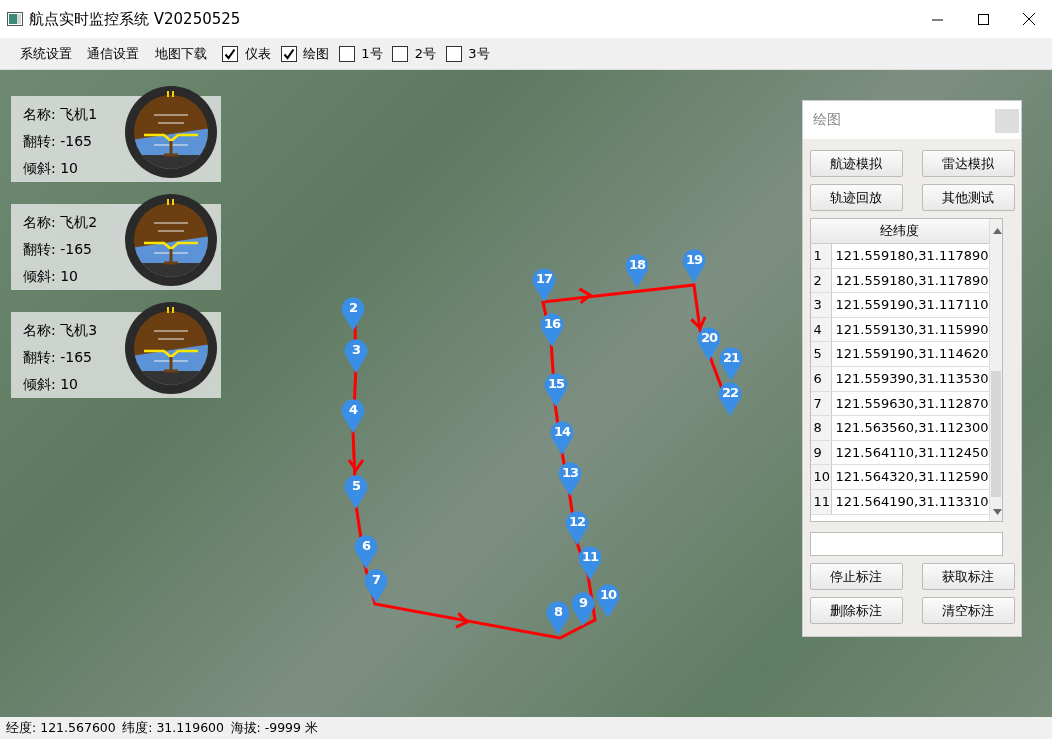 This screenshot has width=1052, height=739. What do you see at coordinates (821, 477) in the screenshot?
I see `row-number: 10` at bounding box center [821, 477].